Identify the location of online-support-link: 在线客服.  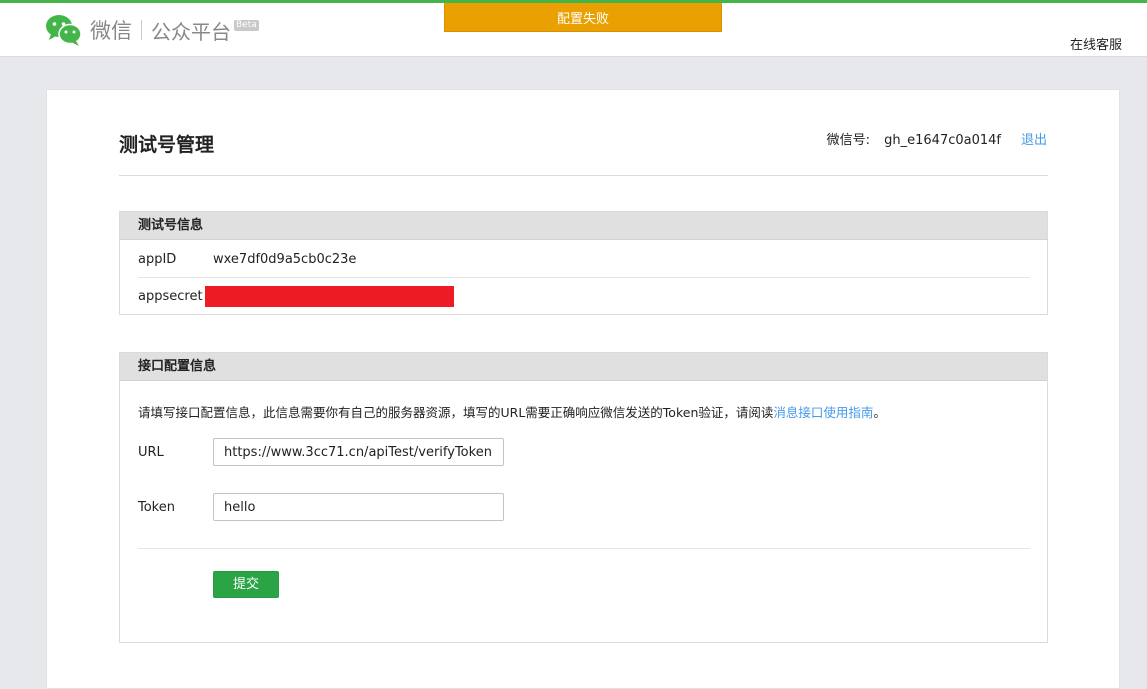
(1096, 43).